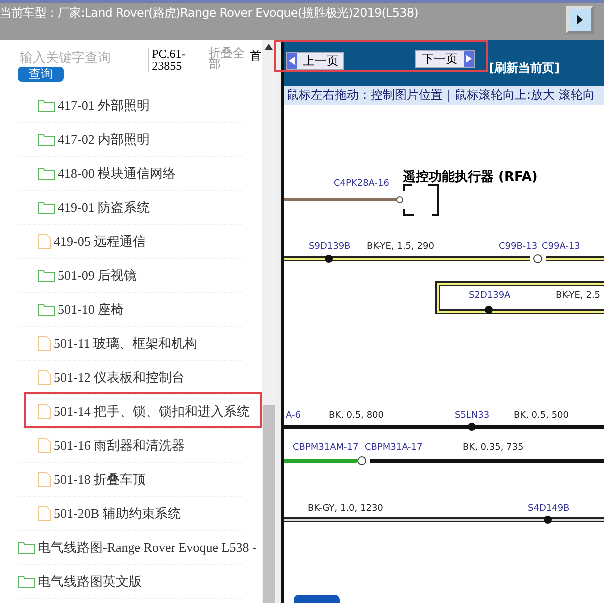 The image size is (604, 603). What do you see at coordinates (100, 241) in the screenshot?
I see `tree-item-label: 419-05 远程通信` at bounding box center [100, 241].